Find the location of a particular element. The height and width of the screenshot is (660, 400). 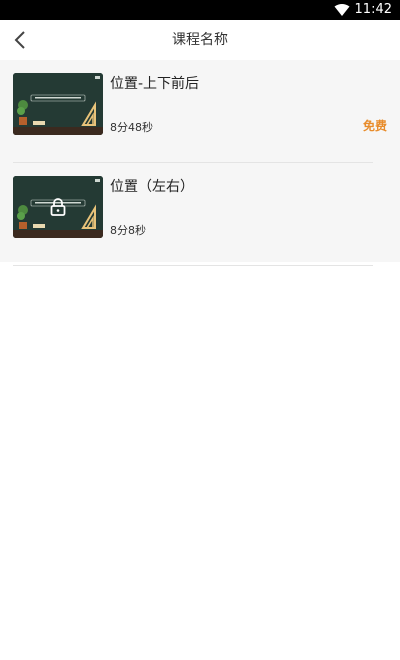

chalkboard-thumbnail-icon is located at coordinates (58, 104).